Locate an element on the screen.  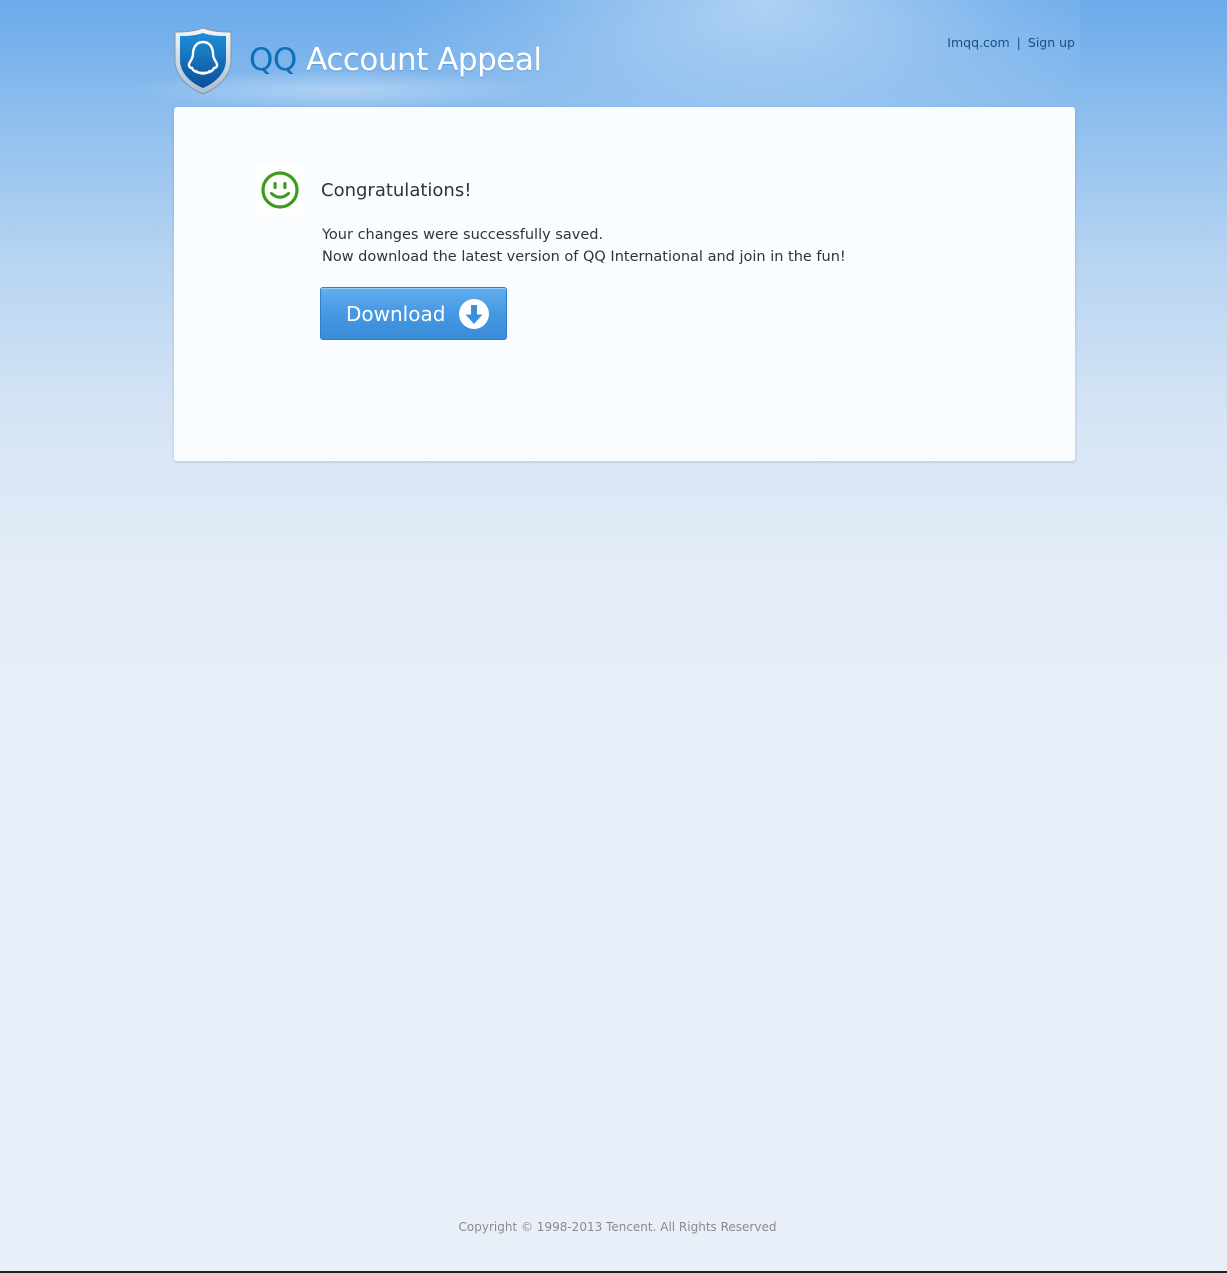
smiley-face-icon is located at coordinates (280, 190).